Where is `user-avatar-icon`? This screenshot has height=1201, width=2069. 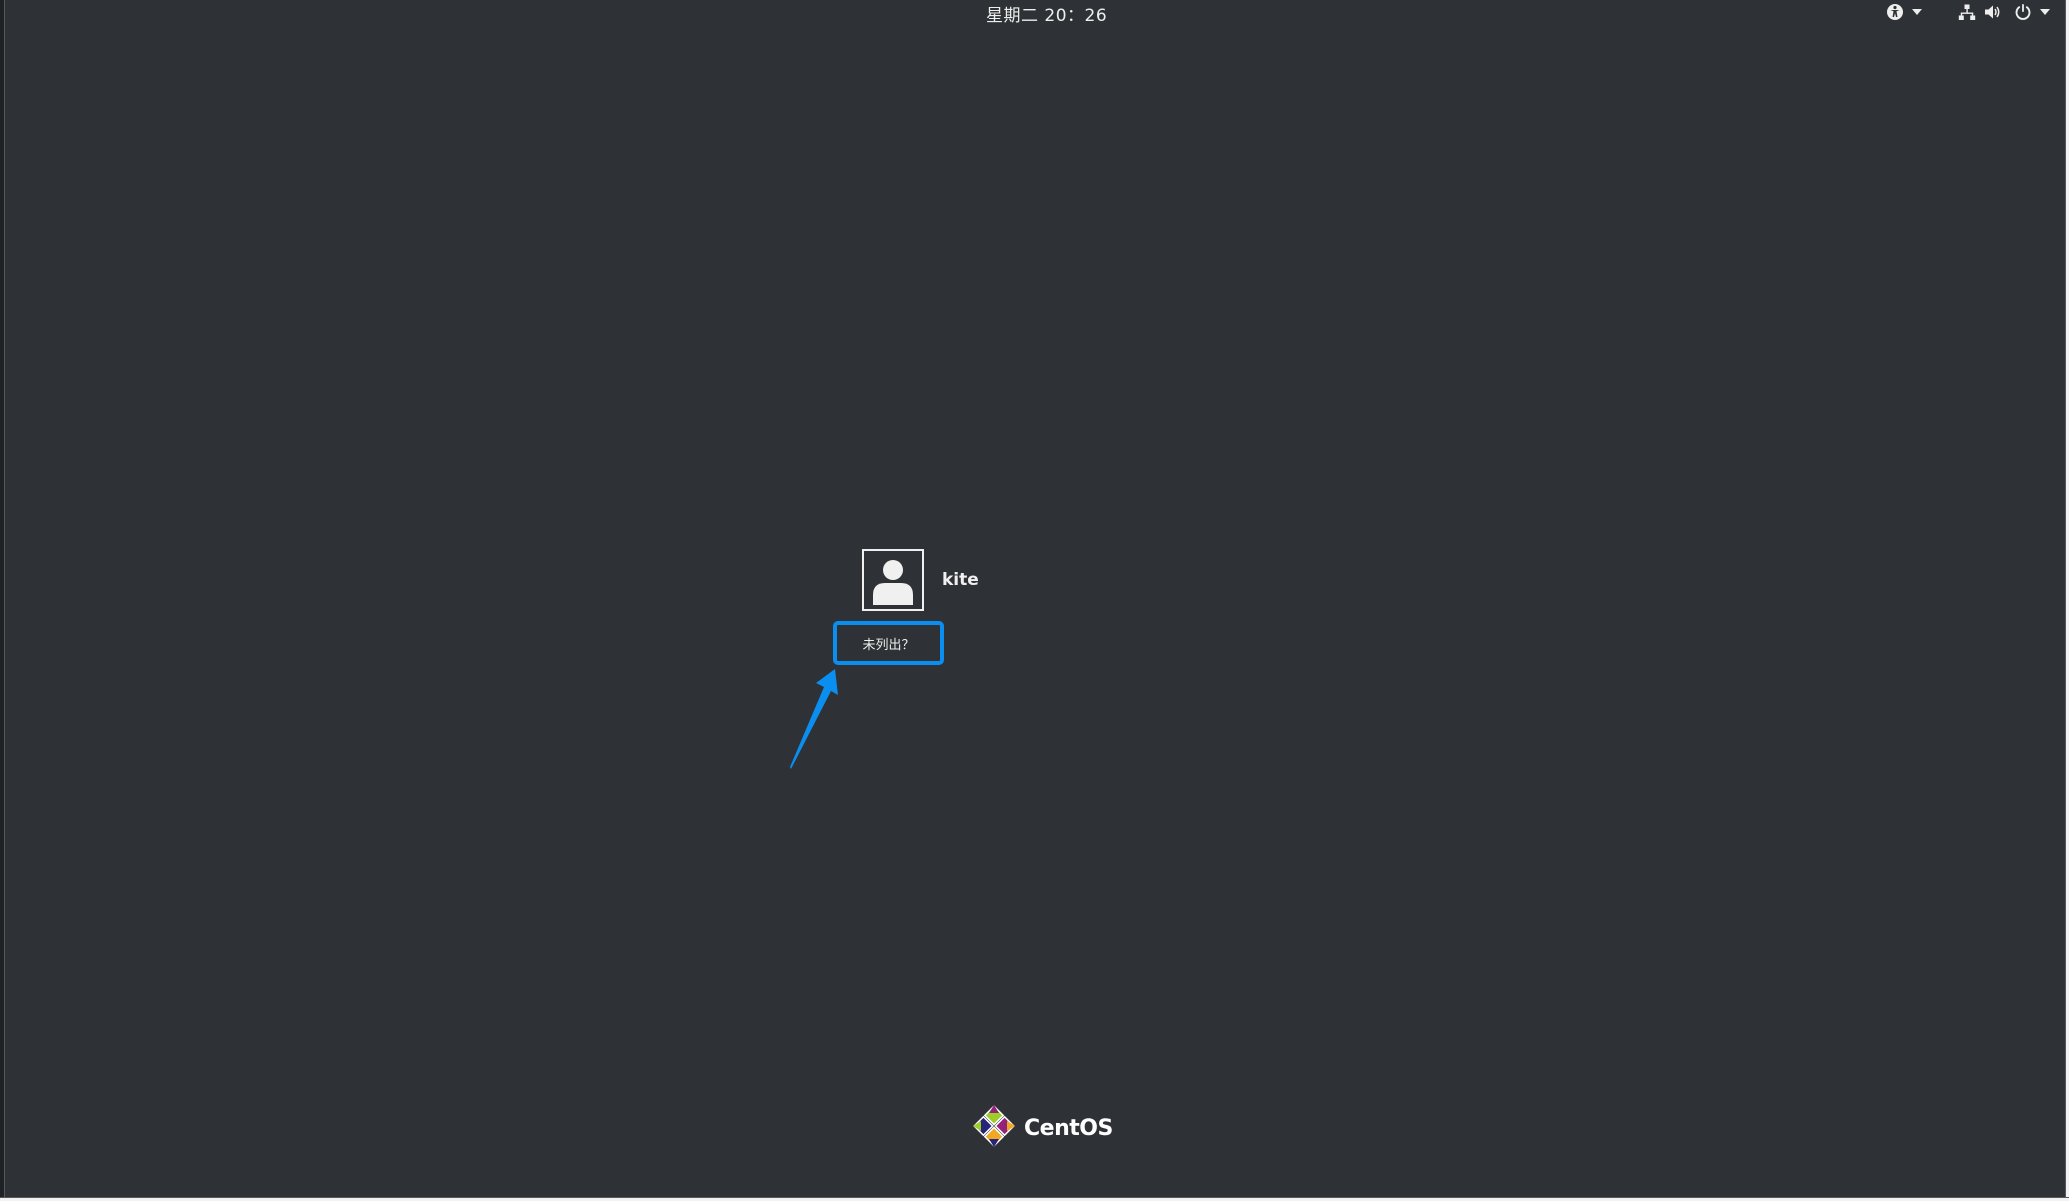
user-avatar-icon is located at coordinates (893, 581).